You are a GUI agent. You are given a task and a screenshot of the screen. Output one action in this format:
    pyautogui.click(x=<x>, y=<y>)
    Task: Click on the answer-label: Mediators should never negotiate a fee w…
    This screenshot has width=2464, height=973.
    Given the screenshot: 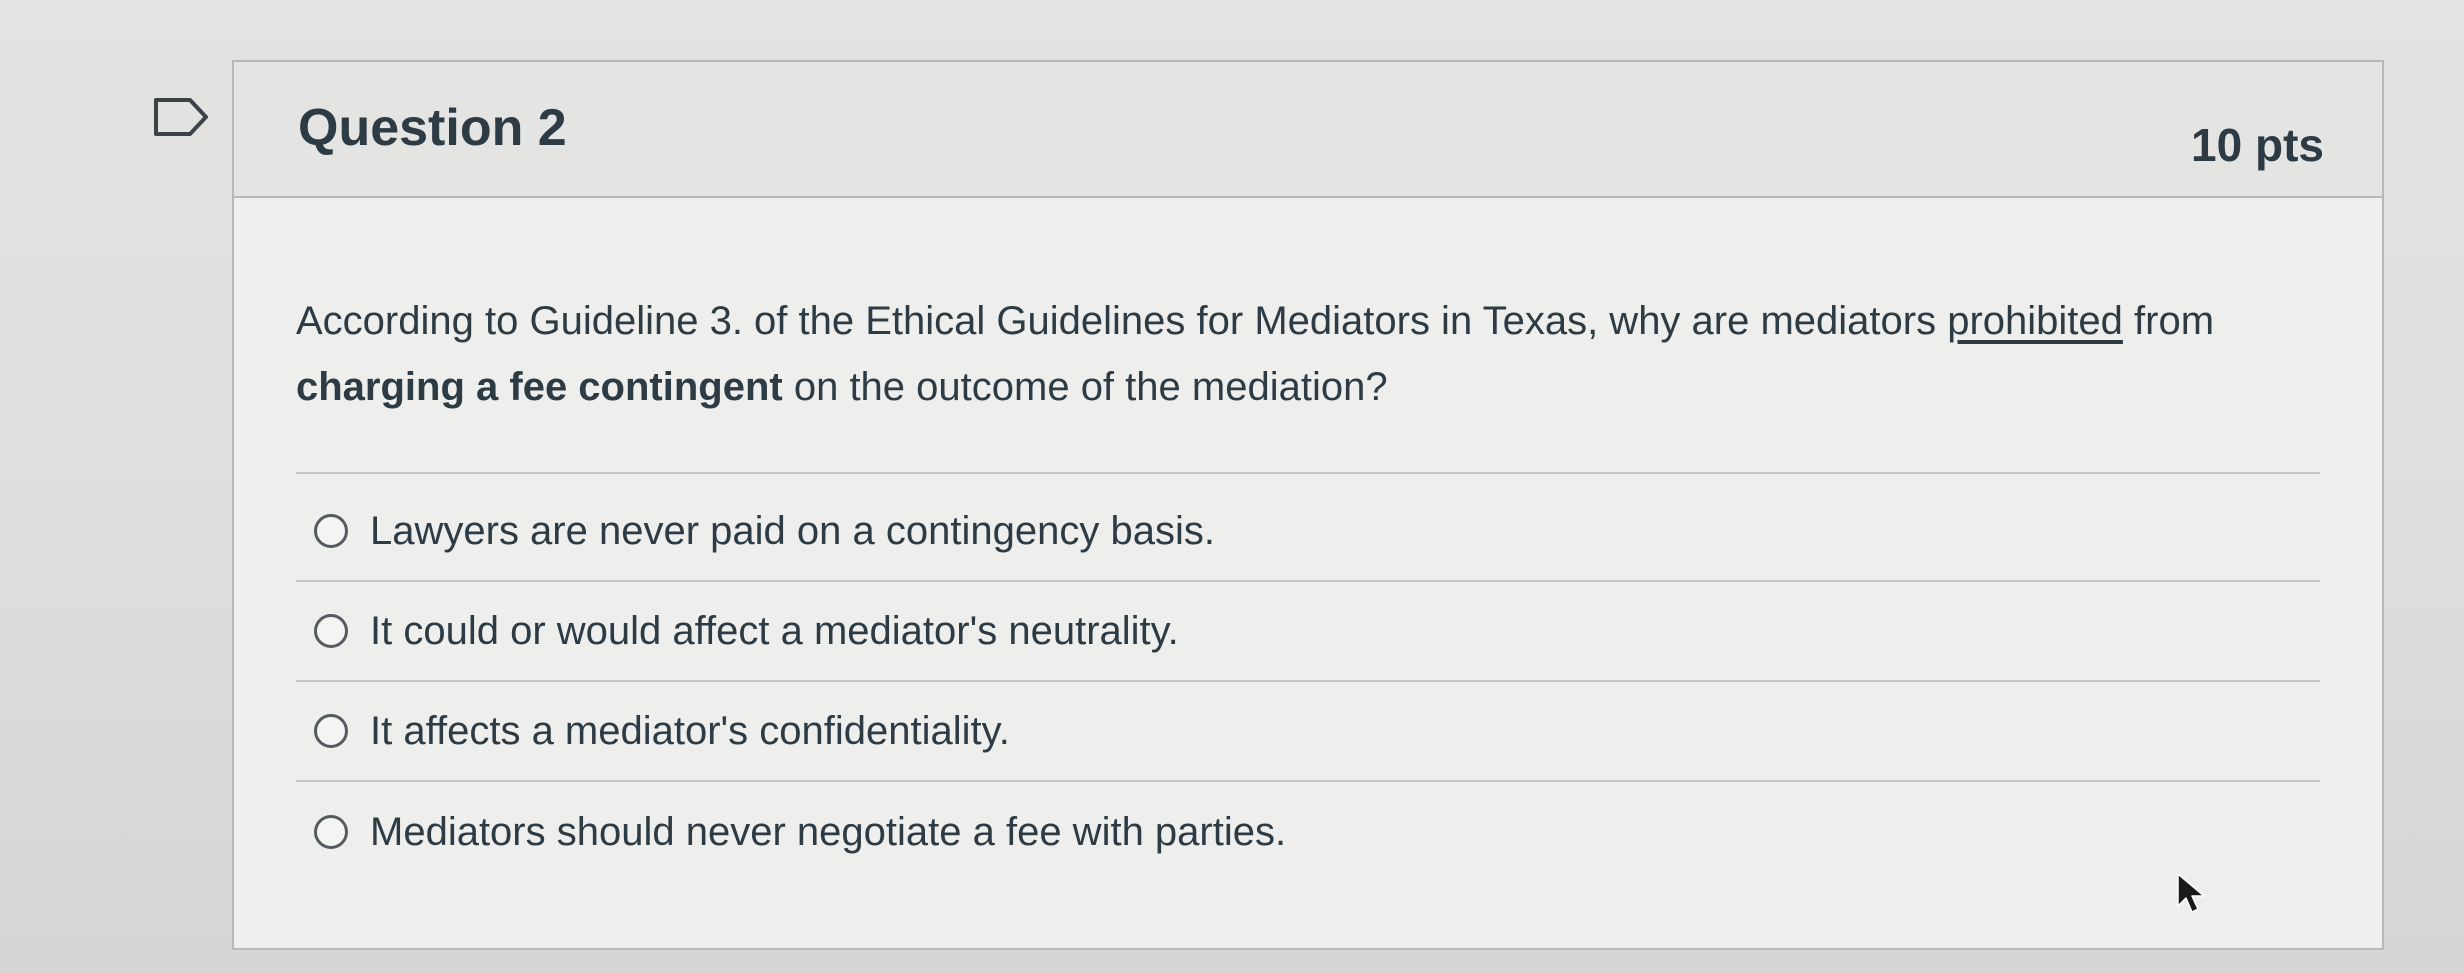 What is the action you would take?
    pyautogui.click(x=828, y=832)
    